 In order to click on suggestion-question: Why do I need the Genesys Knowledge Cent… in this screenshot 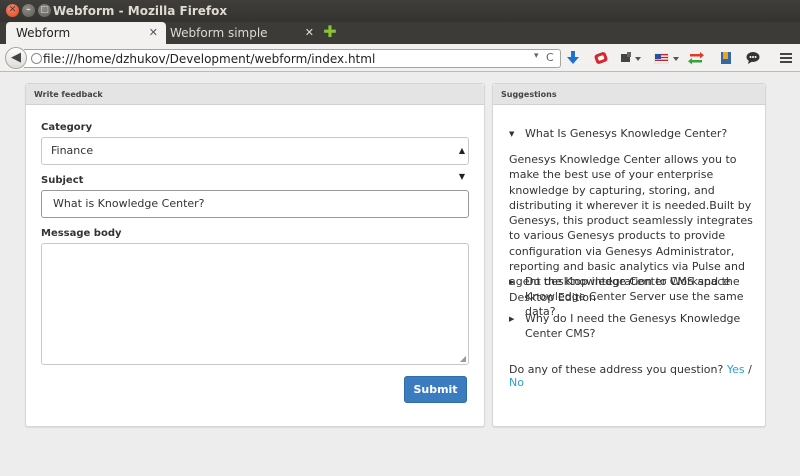, I will do `click(641, 326)`.